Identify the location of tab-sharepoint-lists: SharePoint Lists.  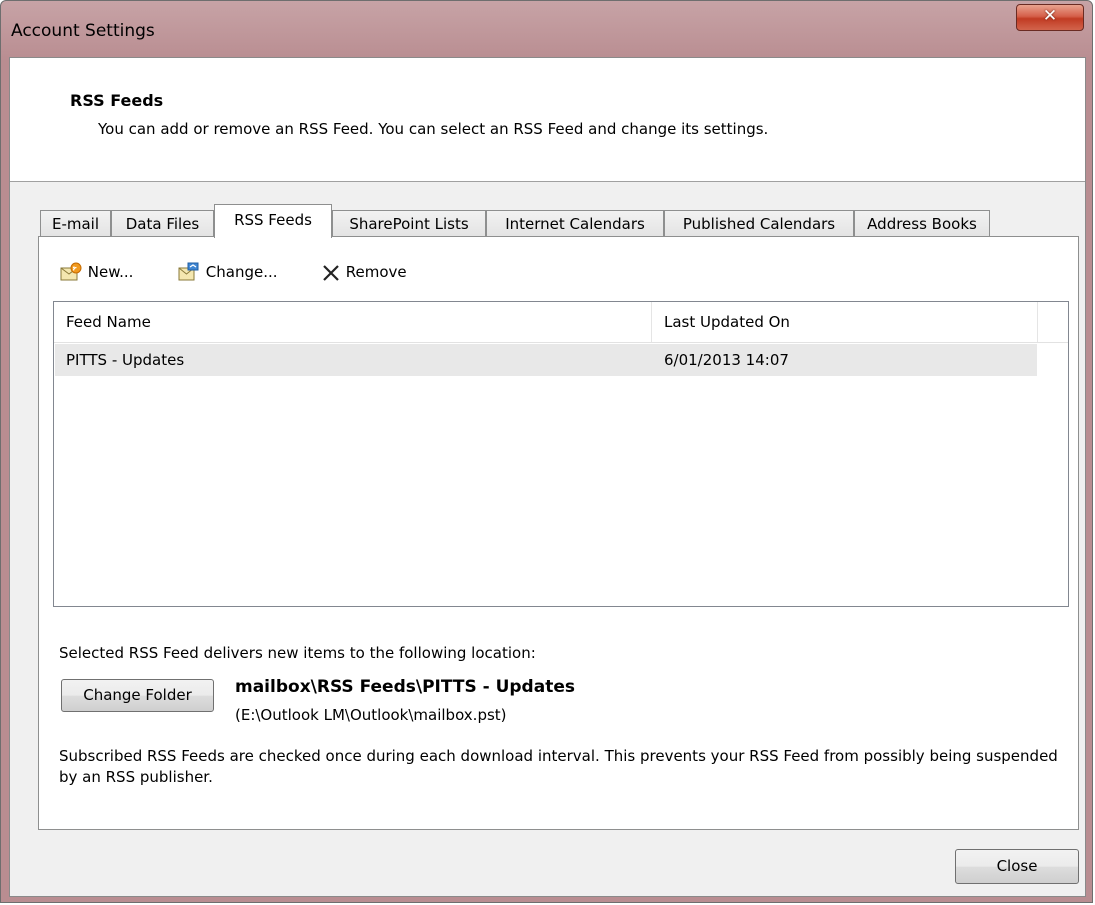
(409, 223).